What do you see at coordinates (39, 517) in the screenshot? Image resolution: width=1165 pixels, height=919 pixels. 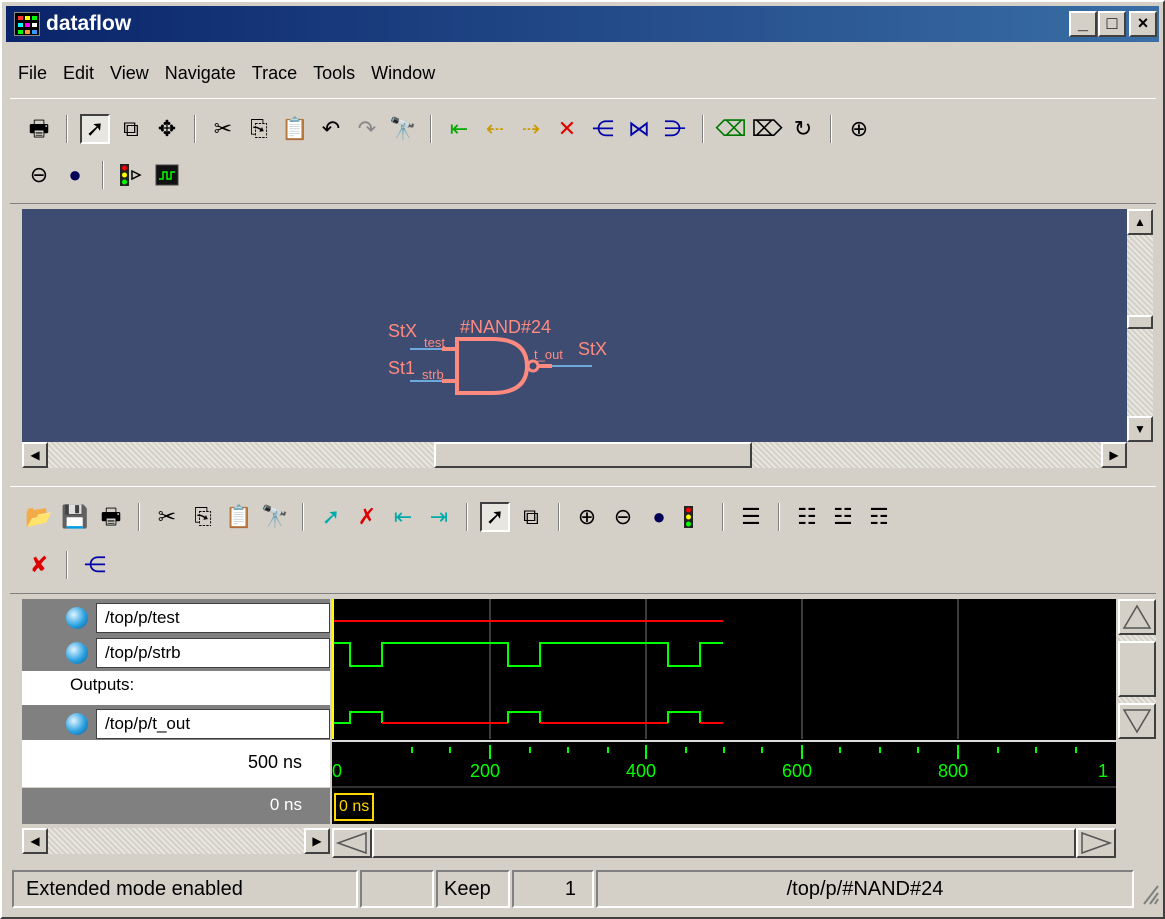 I see `open-folder-icon: 📂` at bounding box center [39, 517].